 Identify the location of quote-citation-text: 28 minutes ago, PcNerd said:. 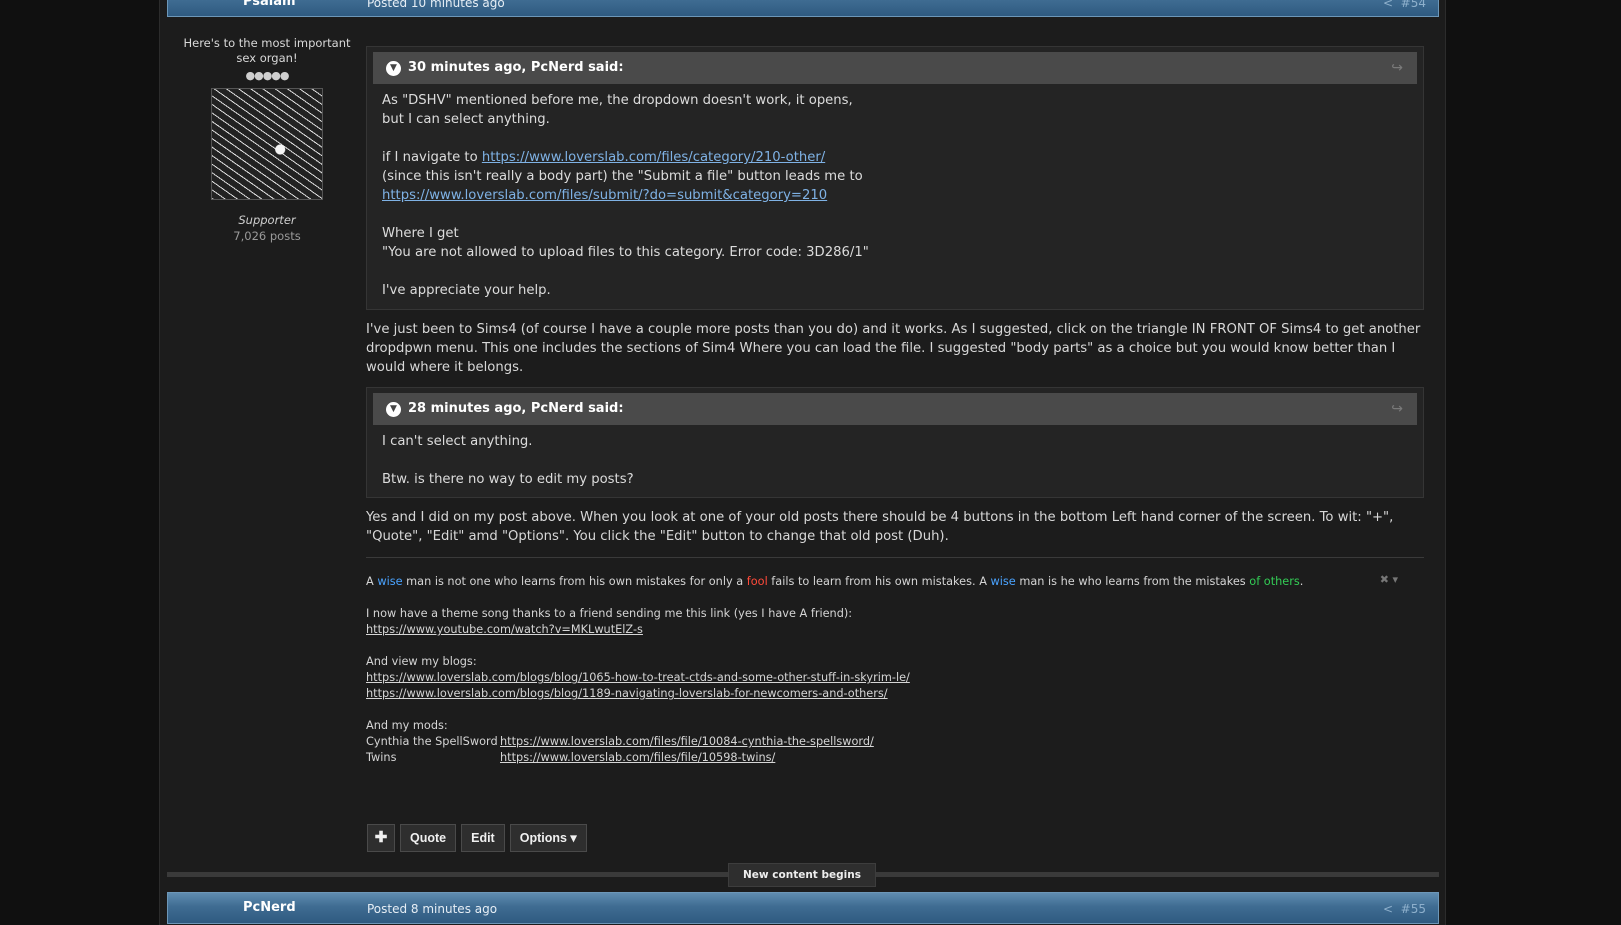
(516, 408).